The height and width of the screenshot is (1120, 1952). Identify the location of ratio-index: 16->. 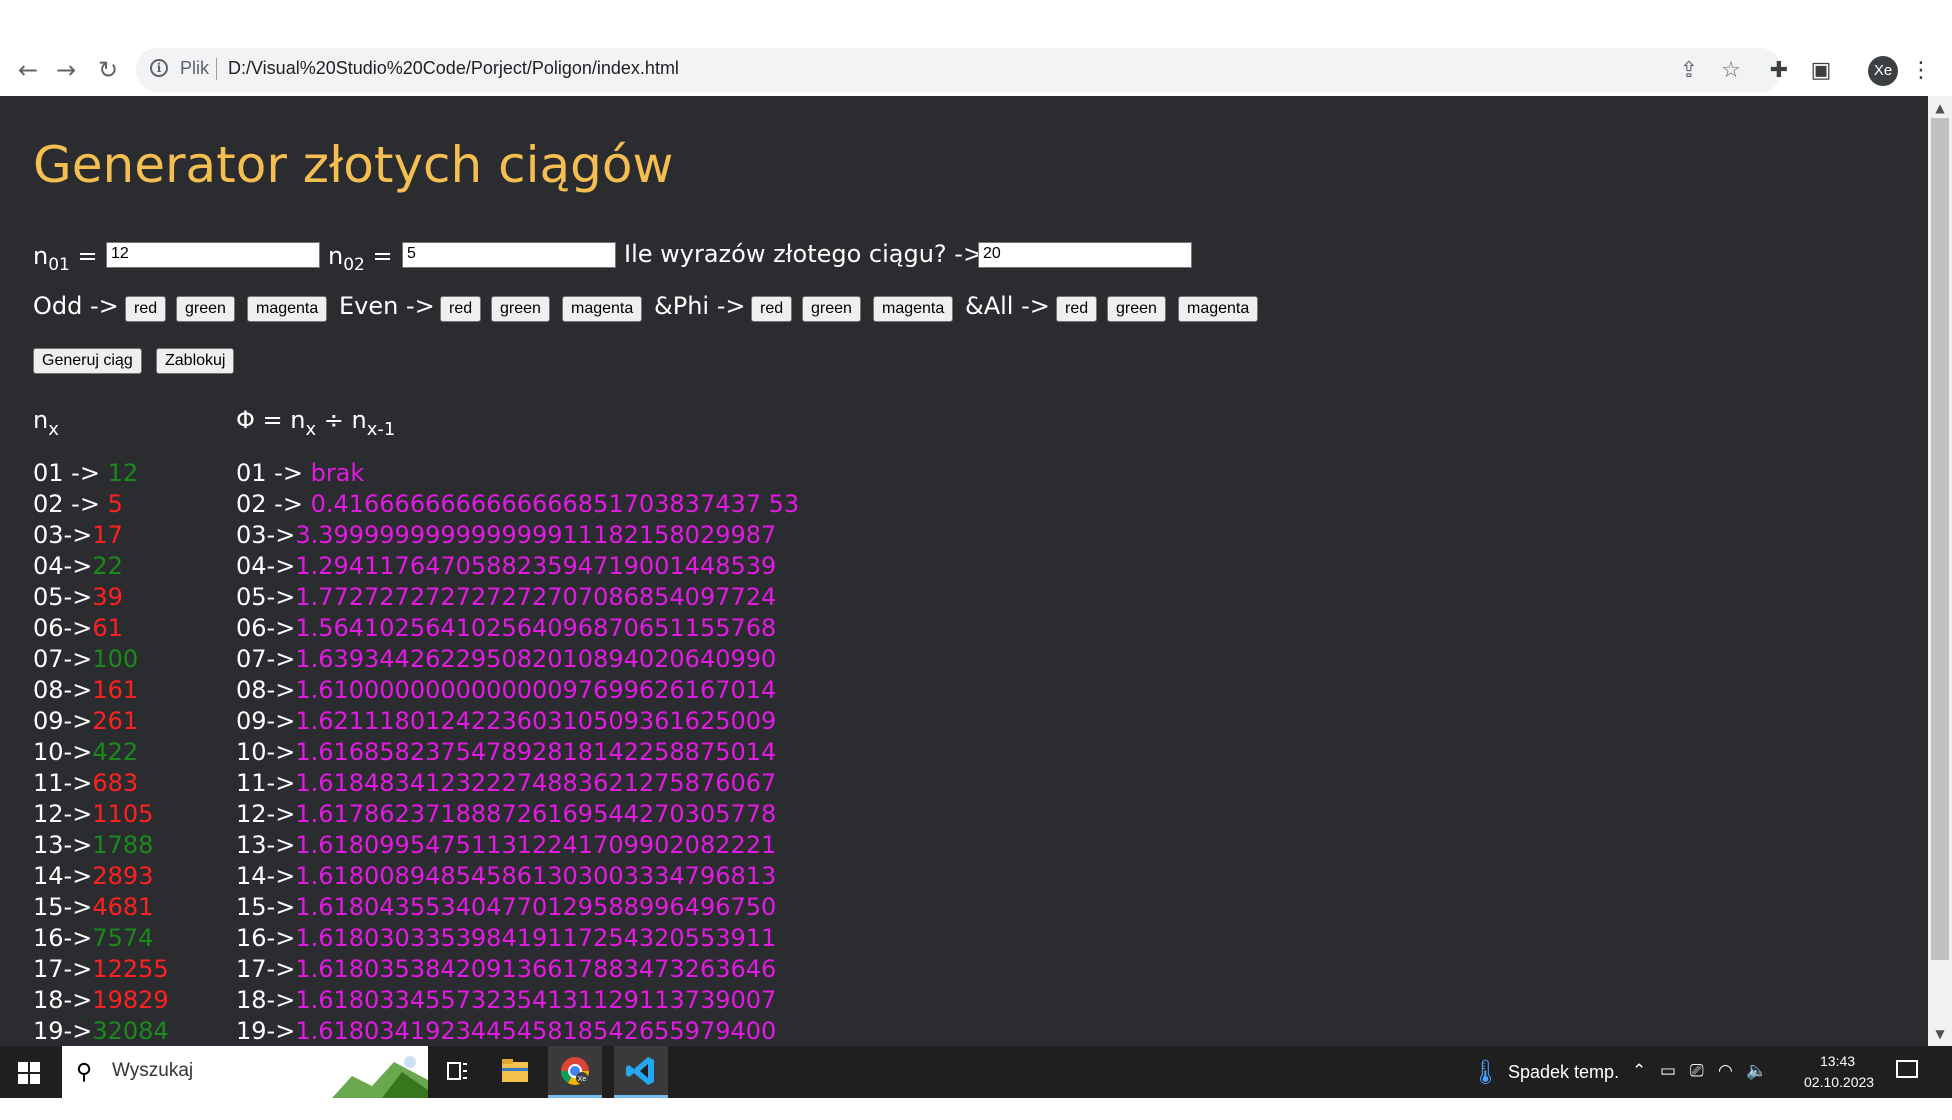
(266, 938).